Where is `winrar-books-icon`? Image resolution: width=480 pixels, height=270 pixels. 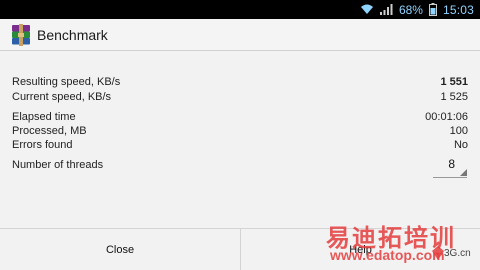
winrar-books-icon is located at coordinates (21, 34).